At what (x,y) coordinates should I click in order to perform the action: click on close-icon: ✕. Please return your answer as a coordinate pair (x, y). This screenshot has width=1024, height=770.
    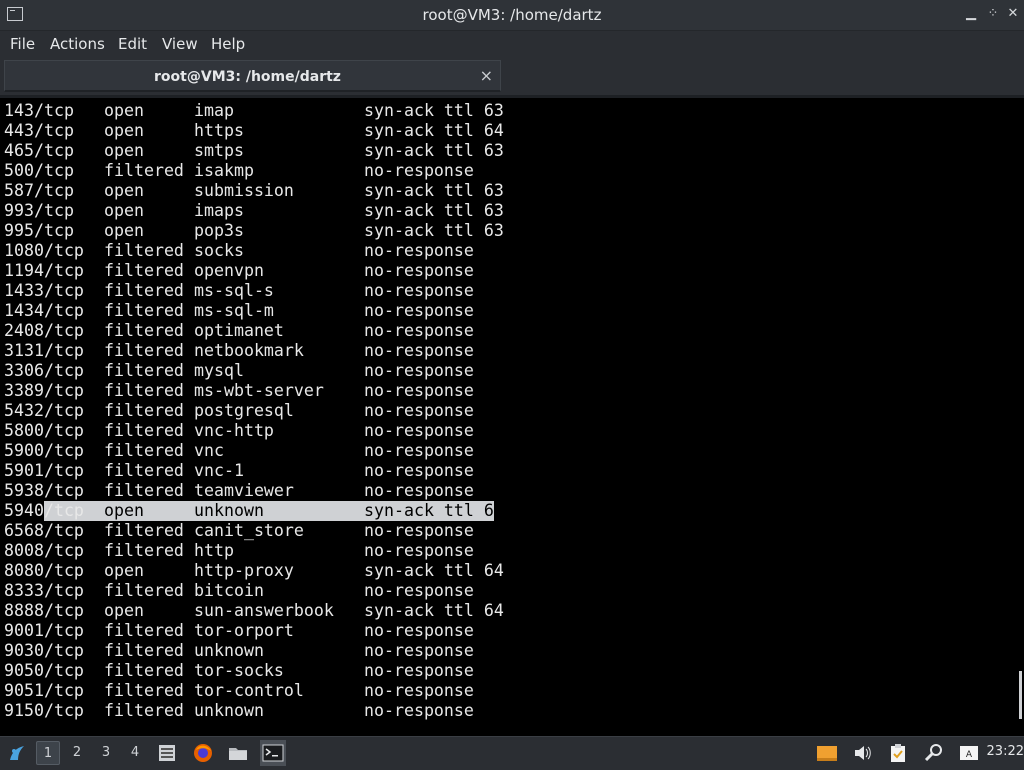
    Looking at the image, I should click on (1013, 13).